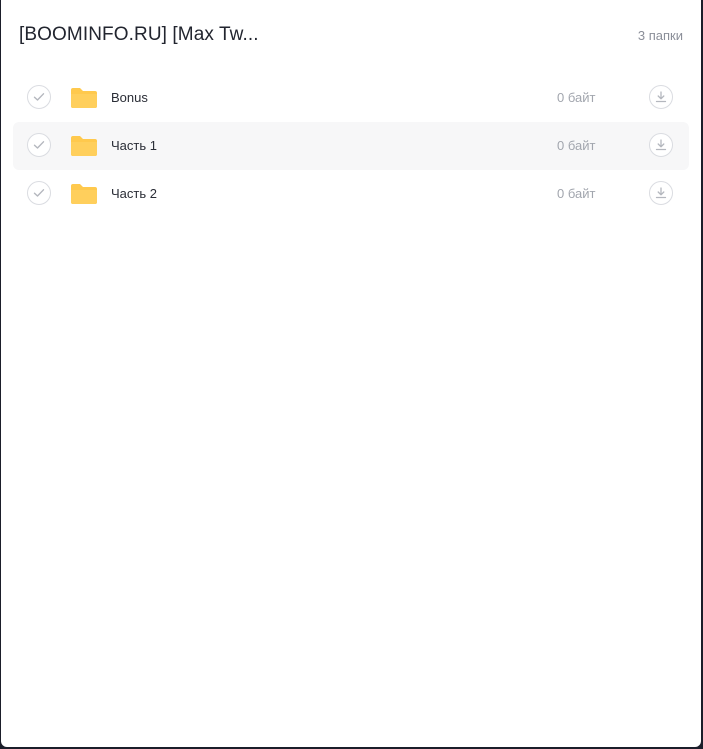 This screenshot has width=703, height=749. What do you see at coordinates (351, 98) in the screenshot?
I see `list-item: Bonus 0 байт` at bounding box center [351, 98].